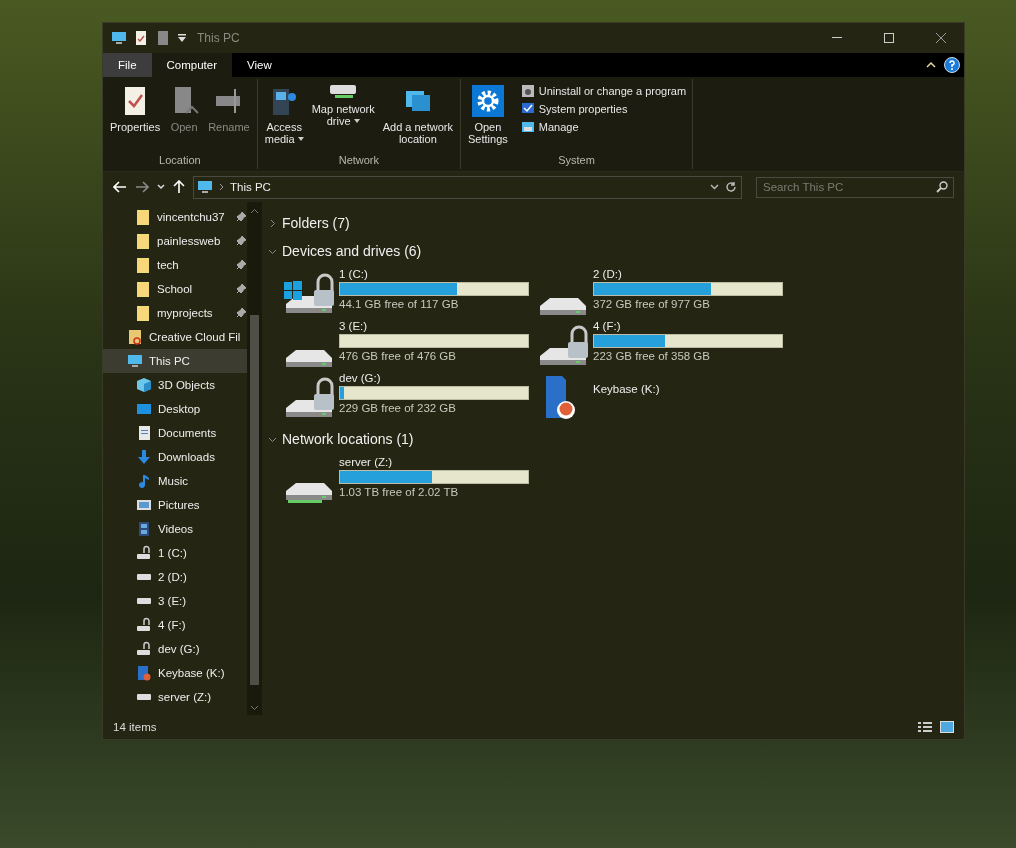  I want to click on film-icon, so click(144, 529).